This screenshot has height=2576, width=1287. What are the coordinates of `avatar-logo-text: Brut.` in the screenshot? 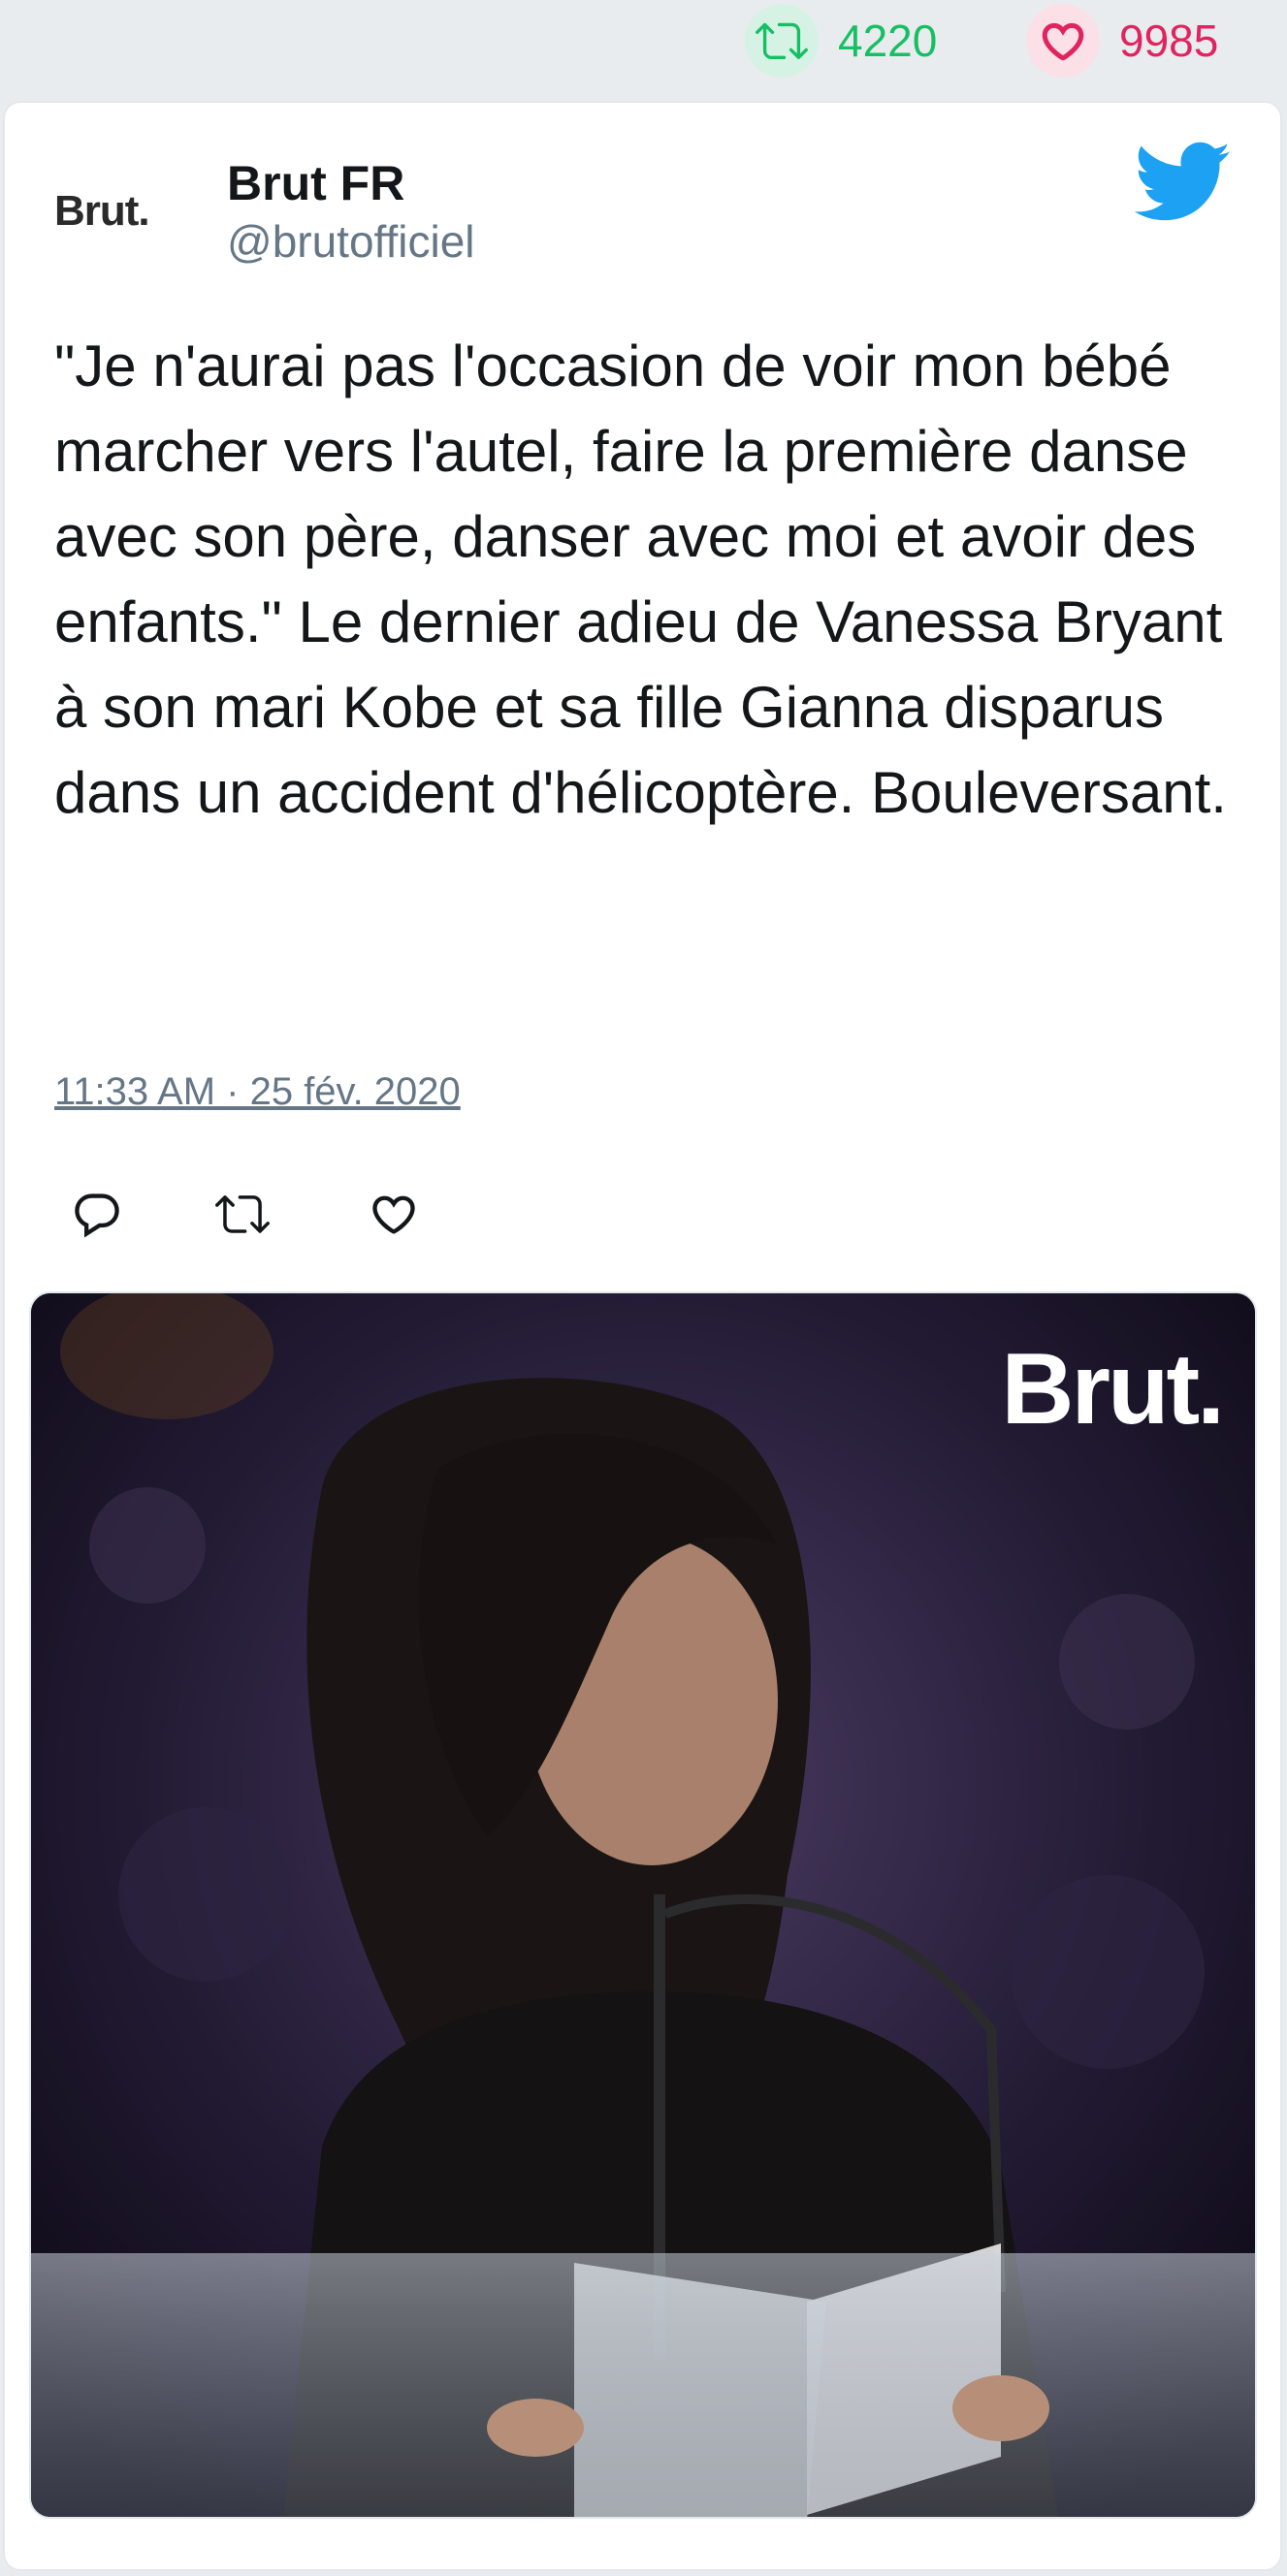 It's located at (102, 211).